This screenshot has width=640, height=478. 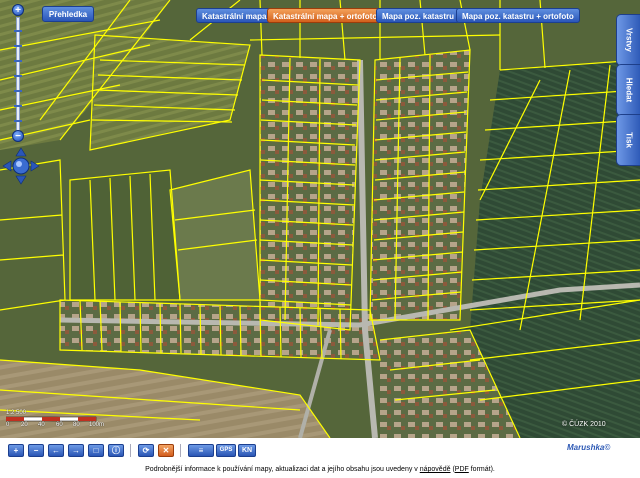 What do you see at coordinates (226, 450) in the screenshot?
I see `gps-tool-button: GPS` at bounding box center [226, 450].